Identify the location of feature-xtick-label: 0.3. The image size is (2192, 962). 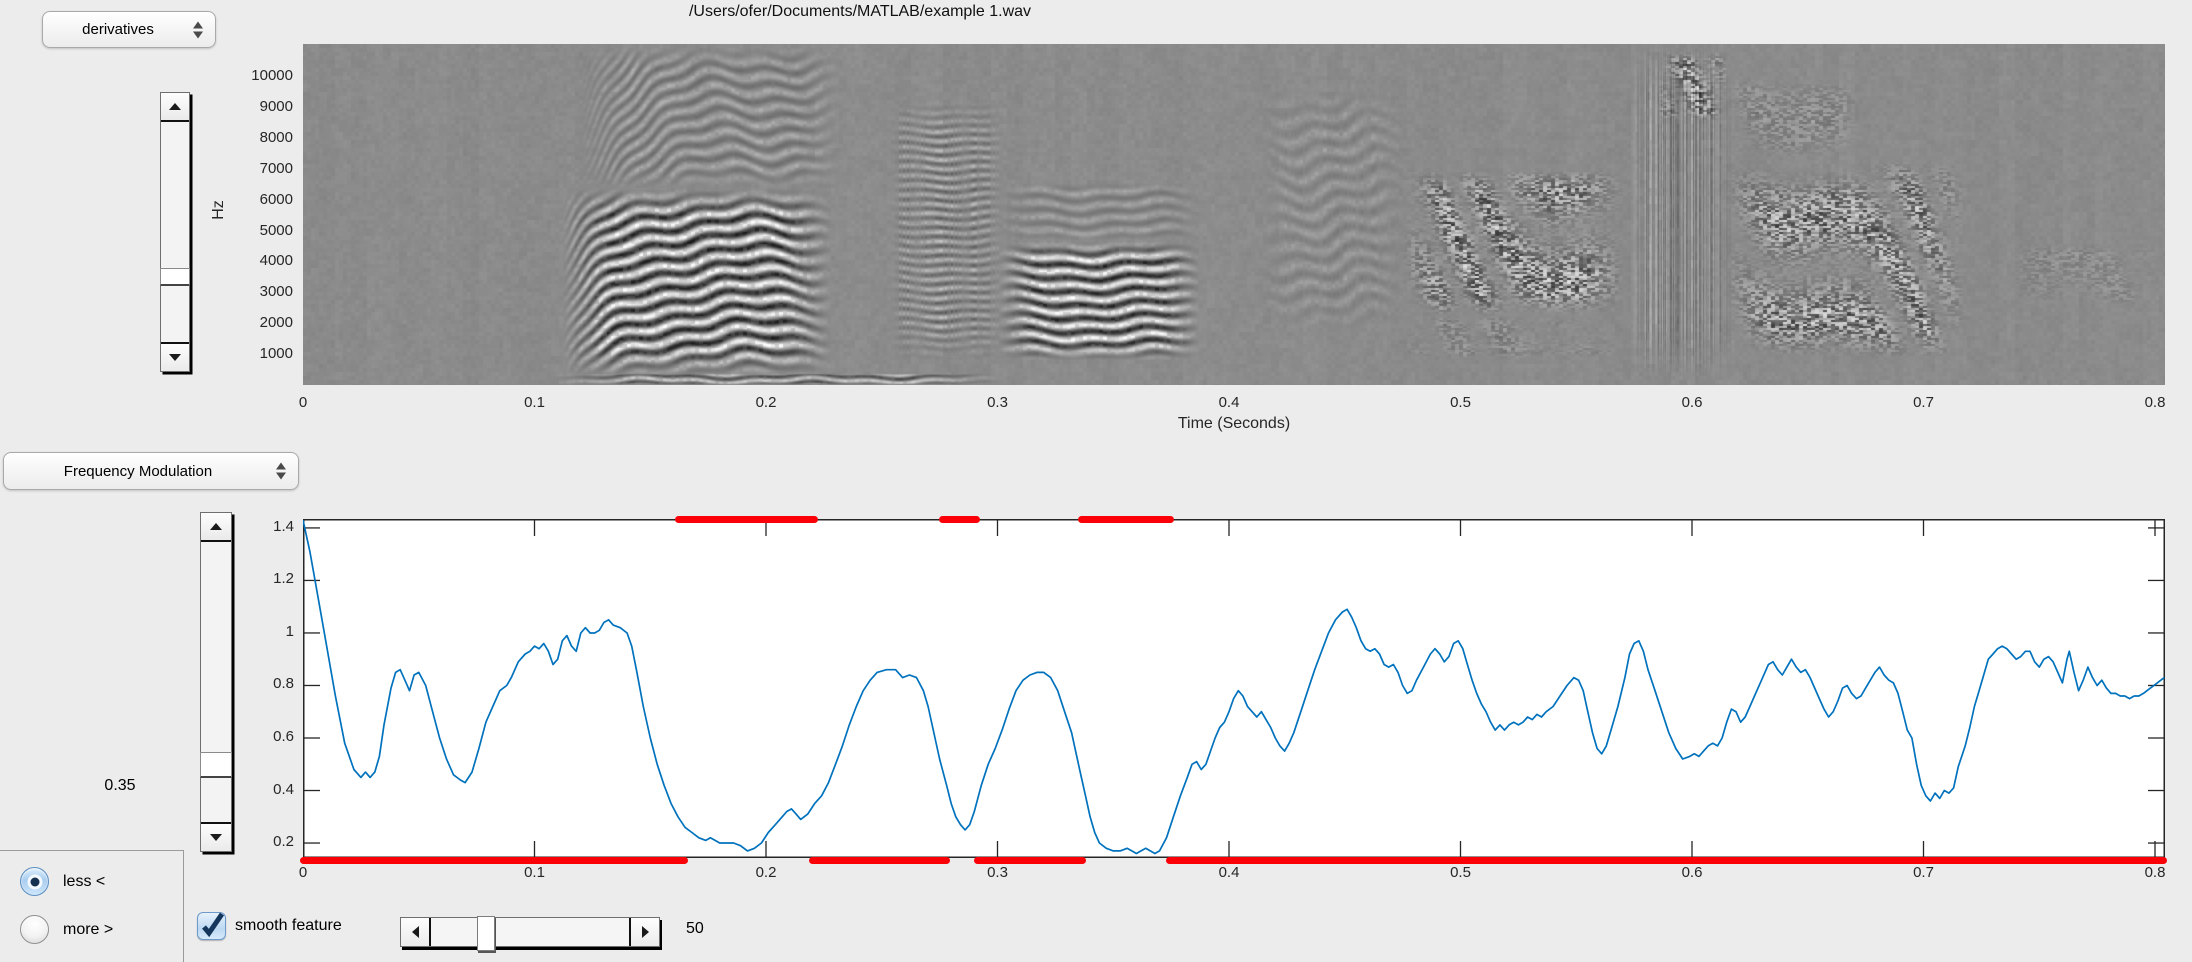
(997, 872).